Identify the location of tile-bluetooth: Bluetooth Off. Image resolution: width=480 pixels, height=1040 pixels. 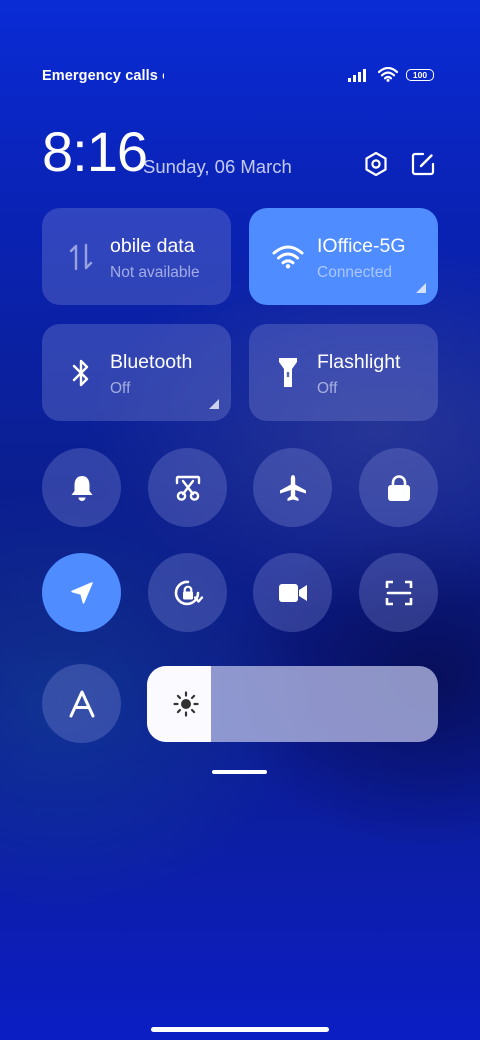
(136, 372).